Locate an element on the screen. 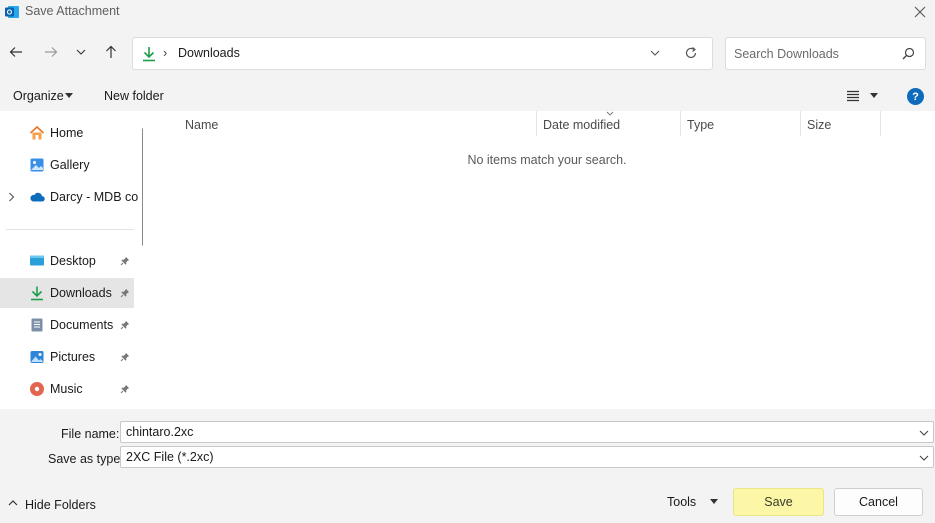 This screenshot has height=523, width=935. sidebar-item-downloads: Downloads is located at coordinates (67, 293).